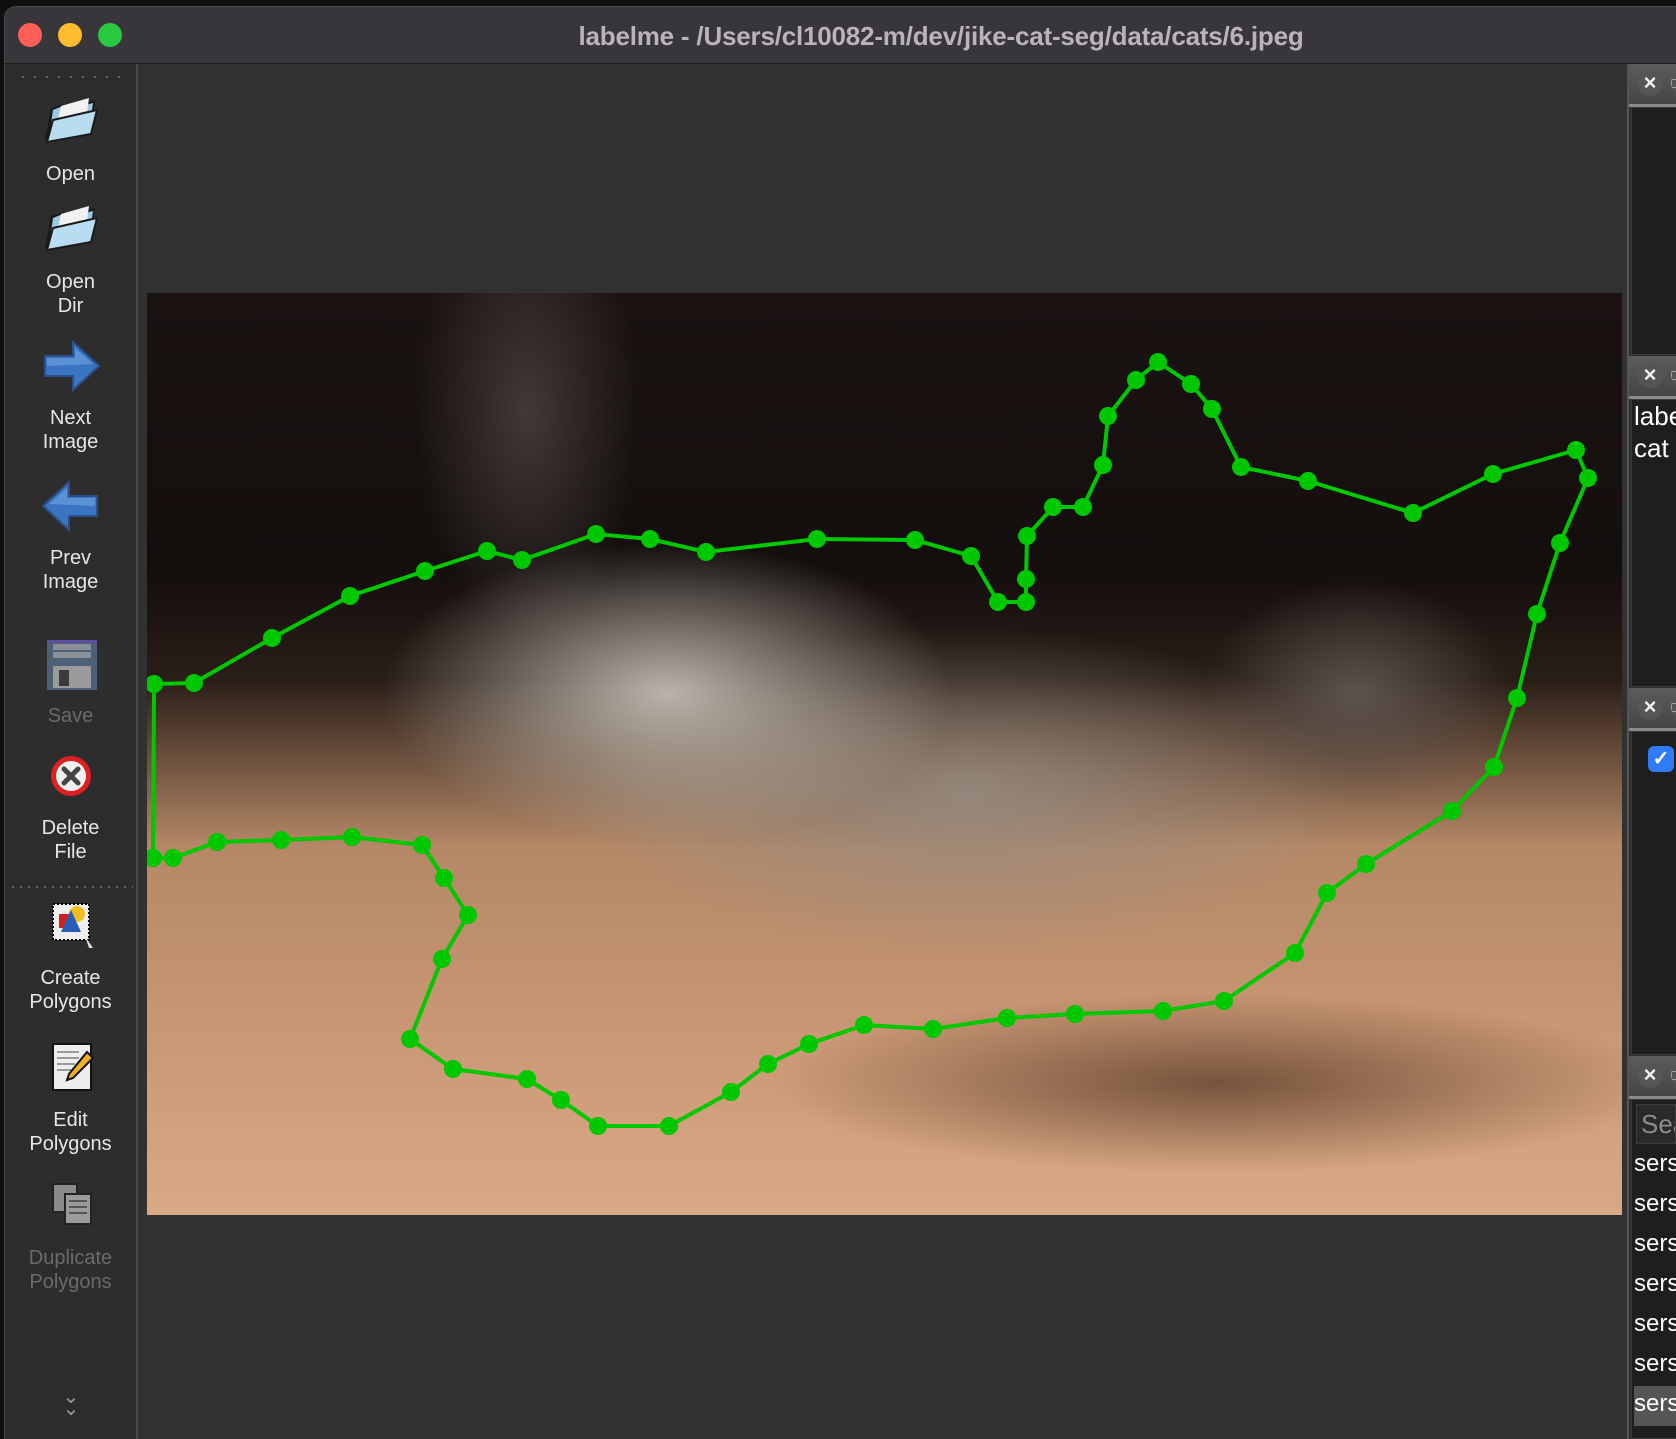  What do you see at coordinates (73, 77) in the screenshot?
I see `toolbar-grip` at bounding box center [73, 77].